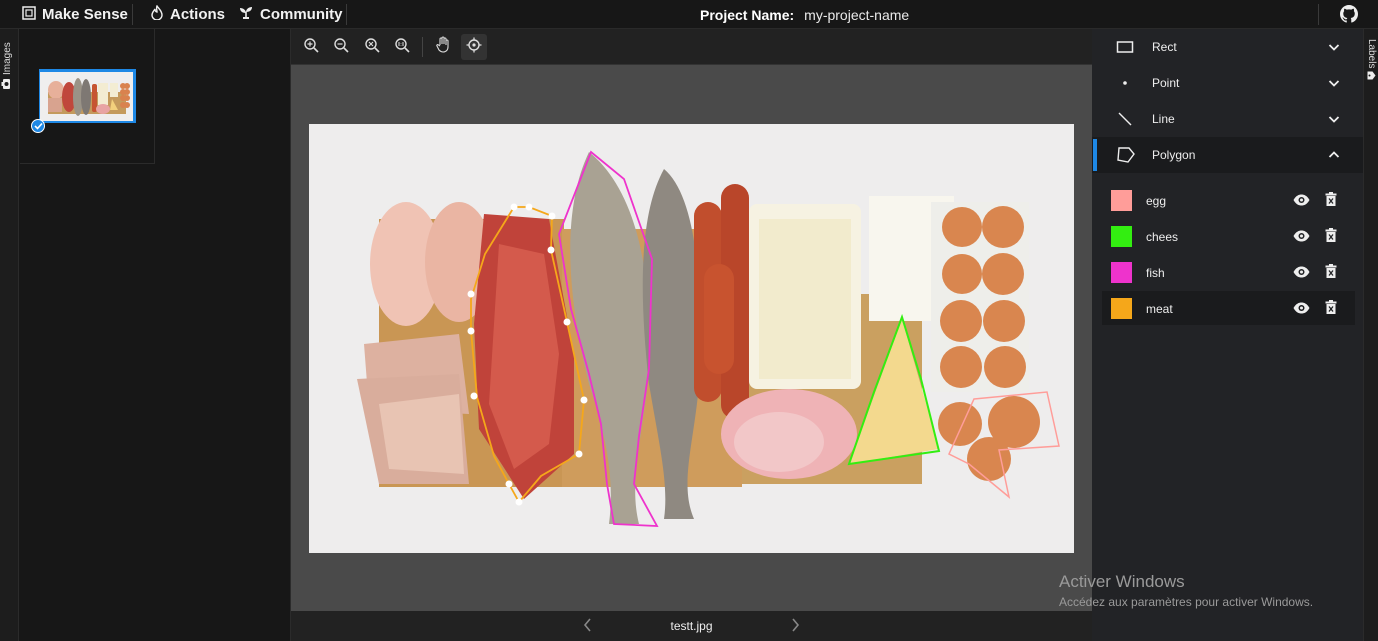 This screenshot has width=1378, height=641. What do you see at coordinates (587, 626) in the screenshot?
I see `previous-image-icon` at bounding box center [587, 626].